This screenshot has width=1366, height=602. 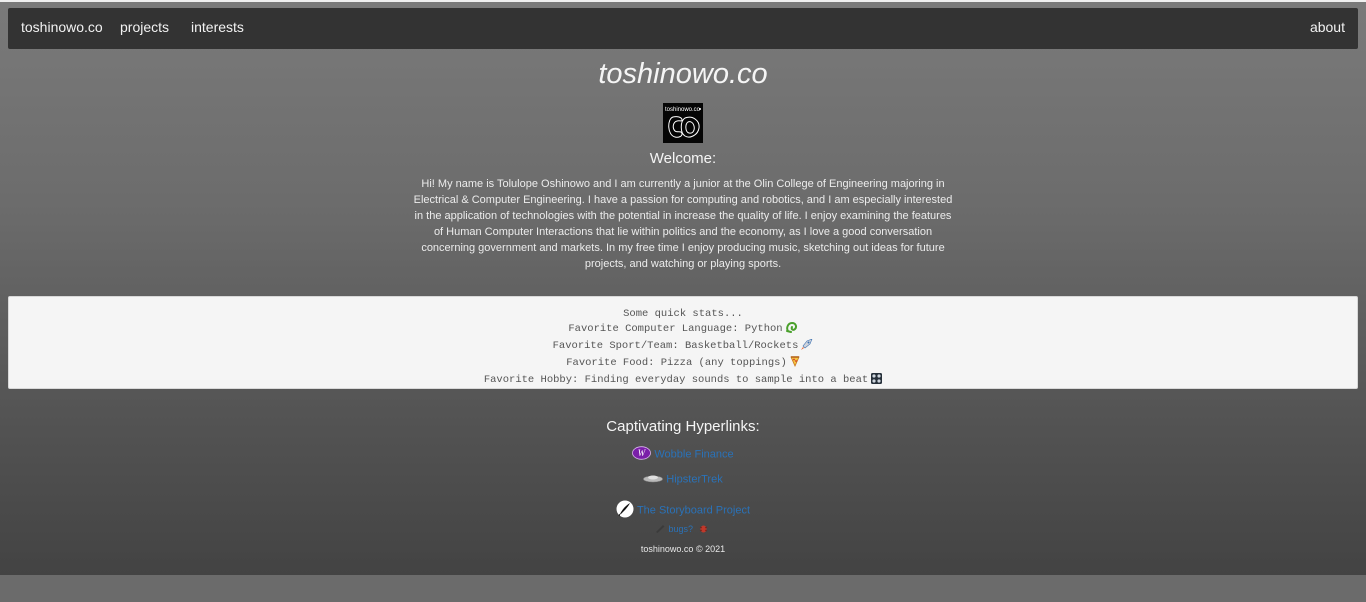 I want to click on storyboard-icon, so click(x=625, y=510).